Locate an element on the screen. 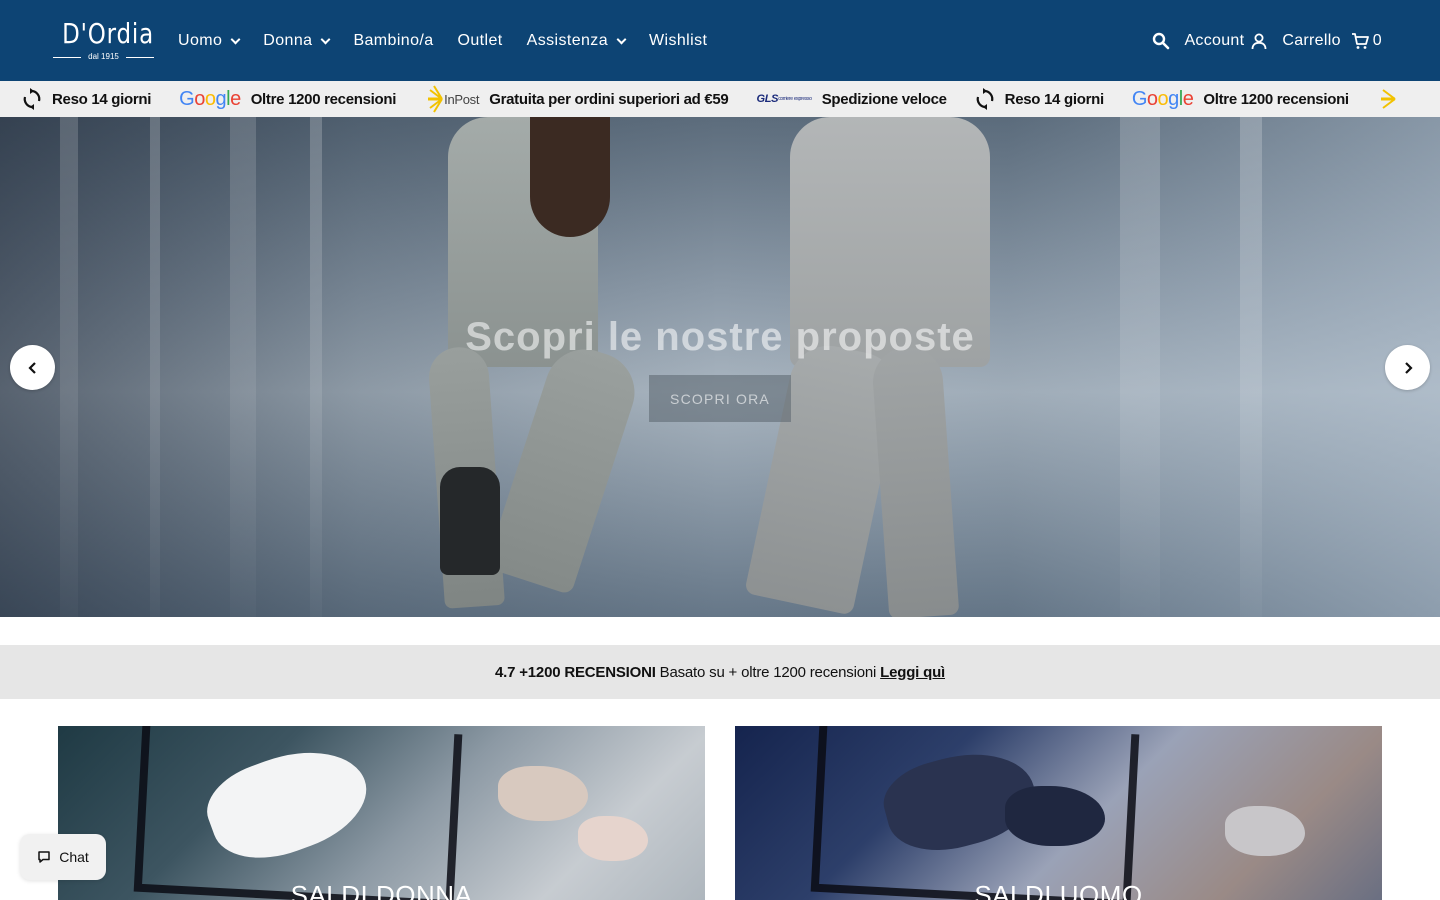 The height and width of the screenshot is (900, 1440). gls-logo-text: GLS is located at coordinates (767, 99).